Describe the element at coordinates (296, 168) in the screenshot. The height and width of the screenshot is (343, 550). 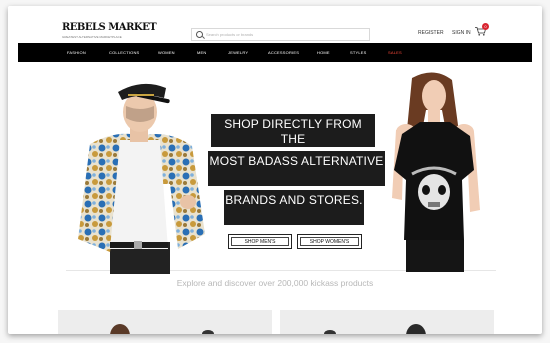
I see `hero-headline-line2: MOST BADASS ALTERNATIVE` at that location.